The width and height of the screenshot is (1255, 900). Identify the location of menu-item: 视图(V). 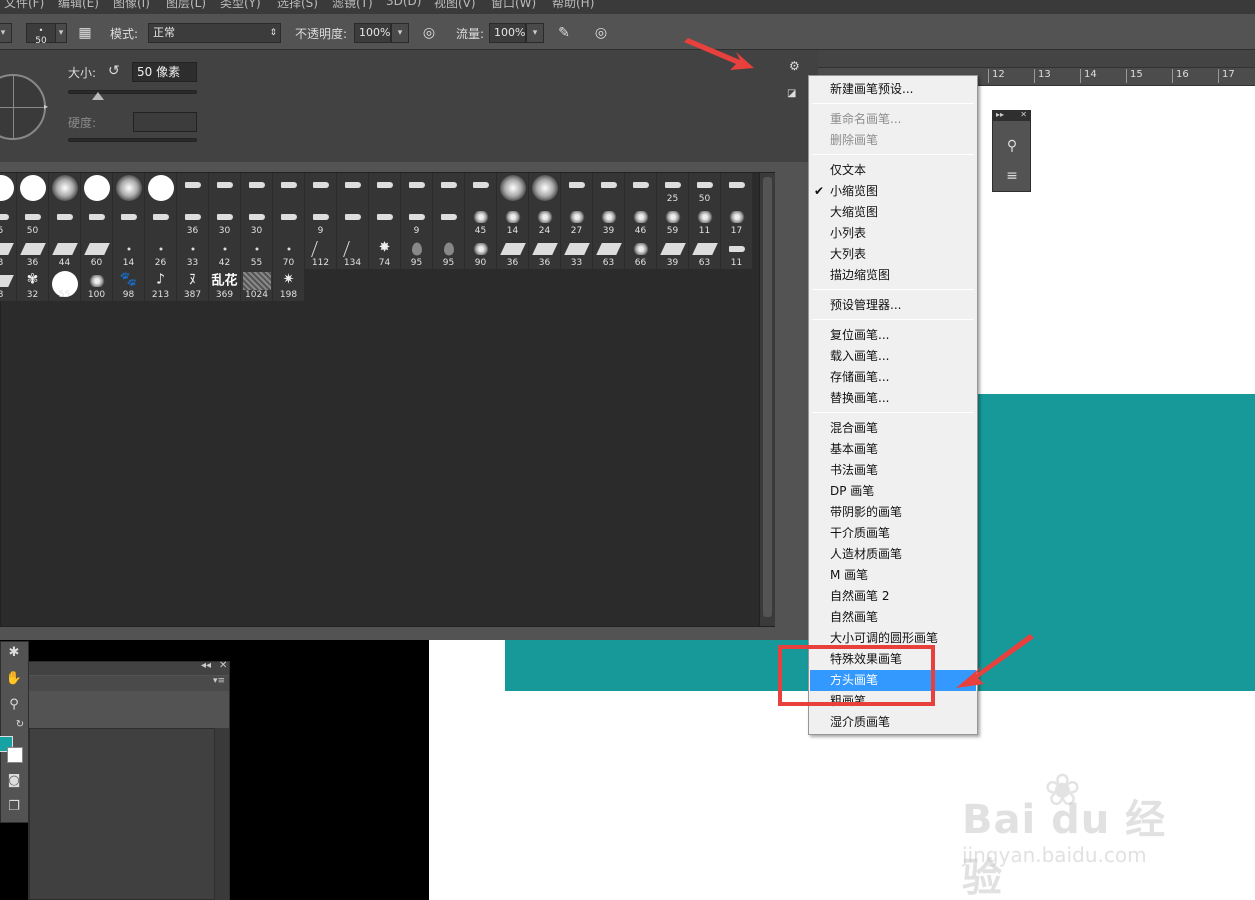
(455, 5).